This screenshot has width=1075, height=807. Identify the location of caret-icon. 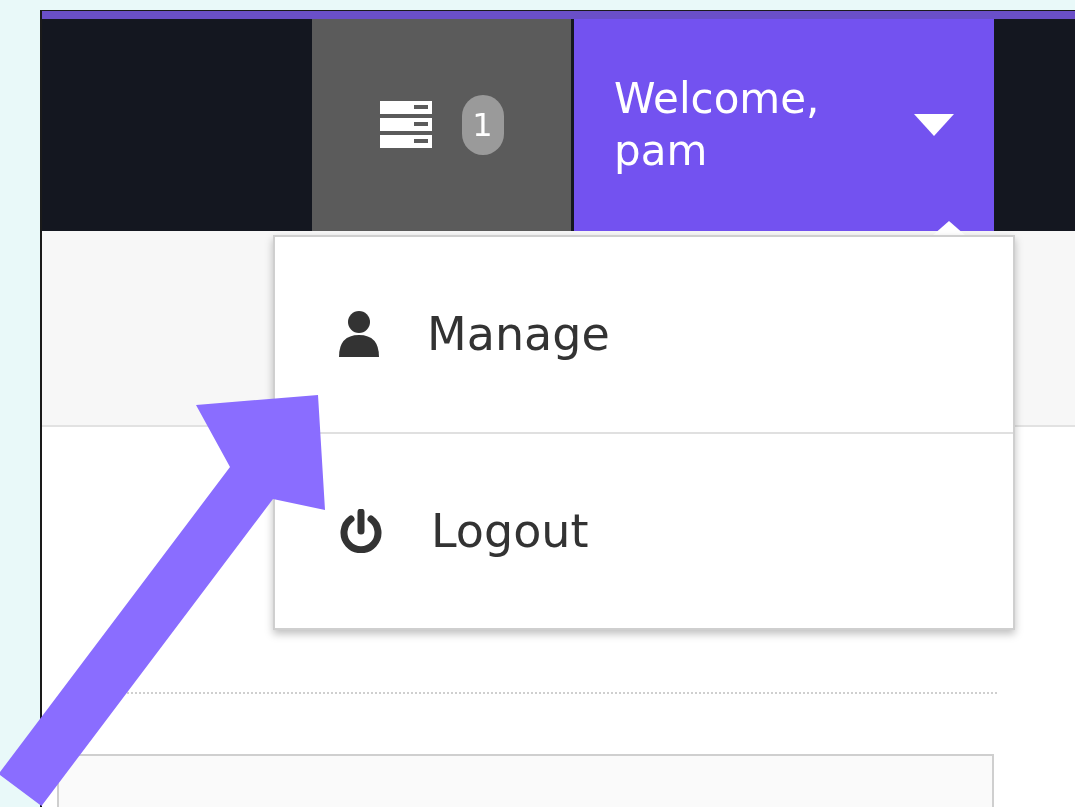
(934, 125).